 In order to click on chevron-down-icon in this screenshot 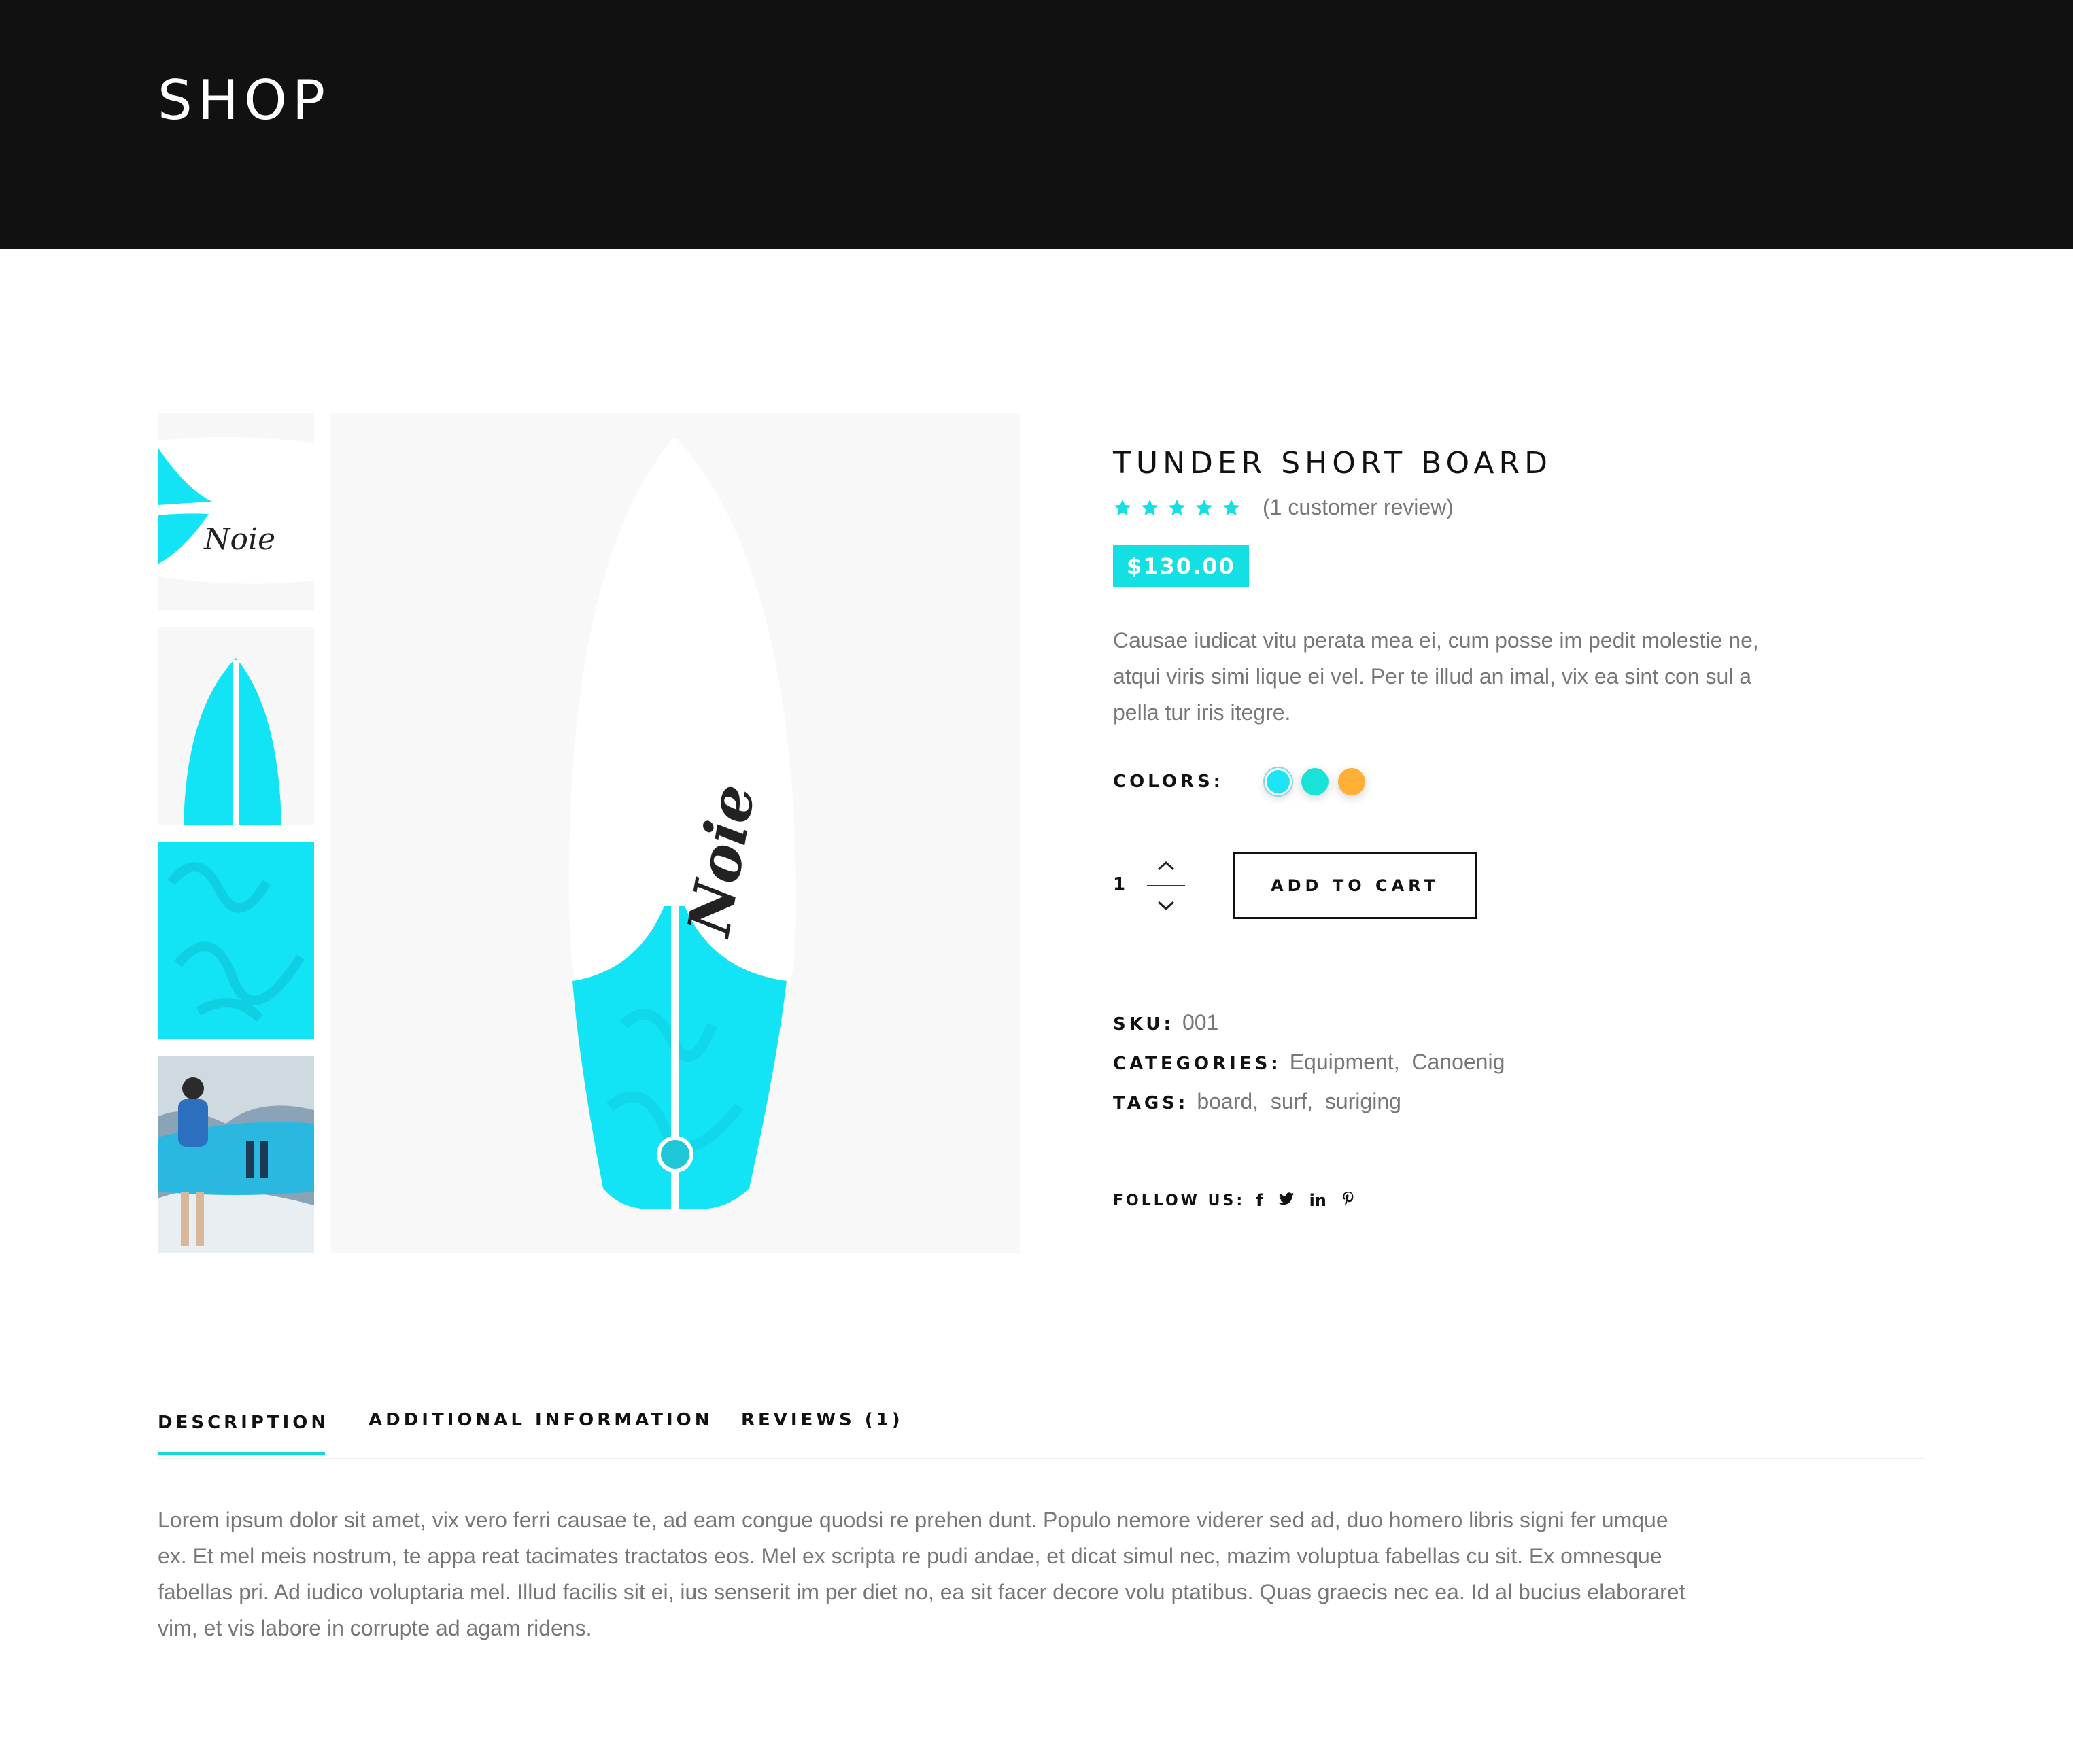, I will do `click(1166, 906)`.